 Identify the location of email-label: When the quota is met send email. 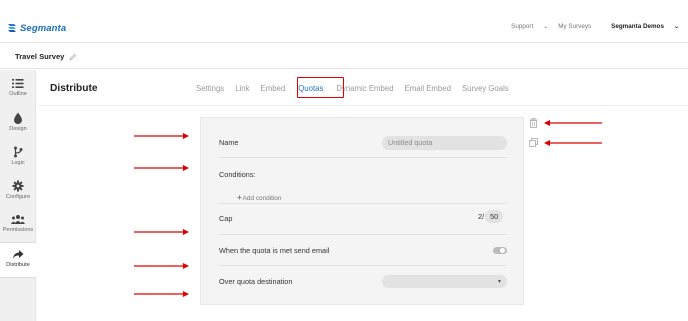
(274, 250).